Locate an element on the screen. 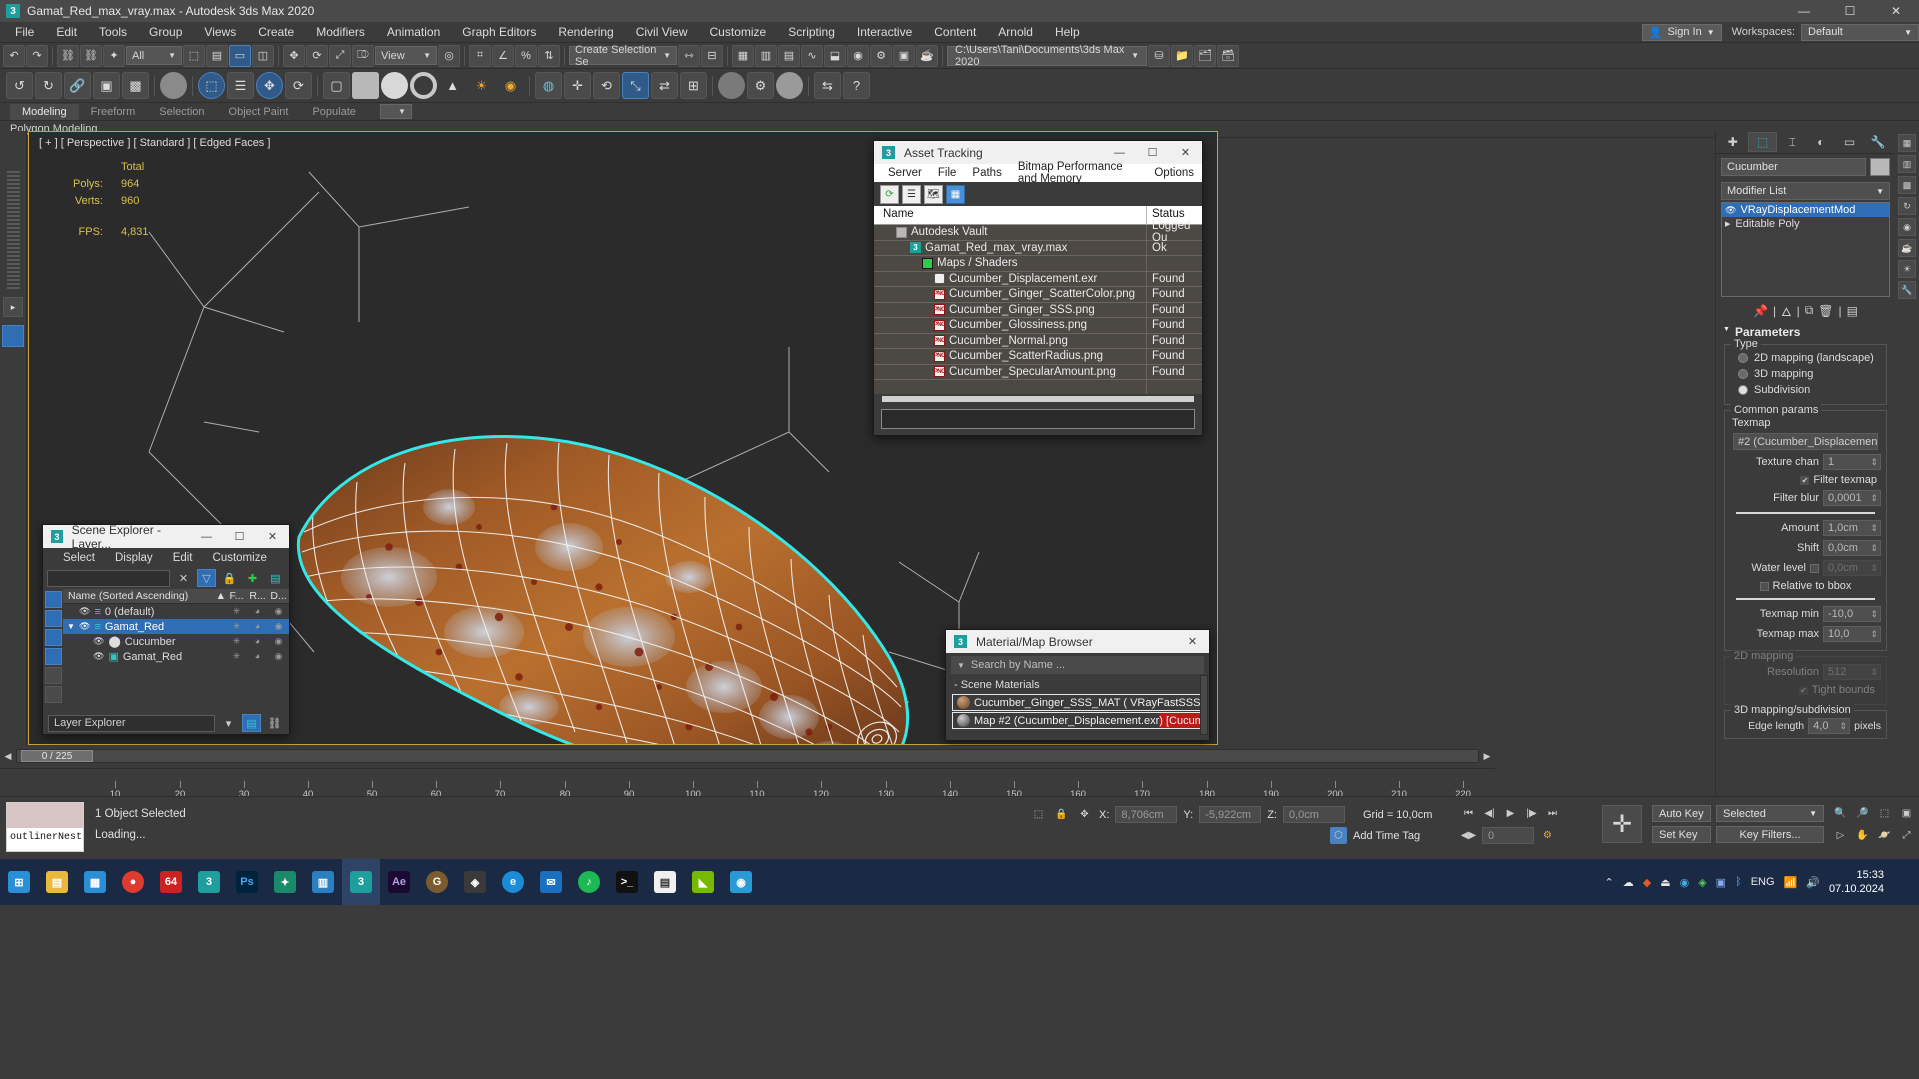 The width and height of the screenshot is (1919, 1079). se-minimize-button: — is located at coordinates (206, 536).